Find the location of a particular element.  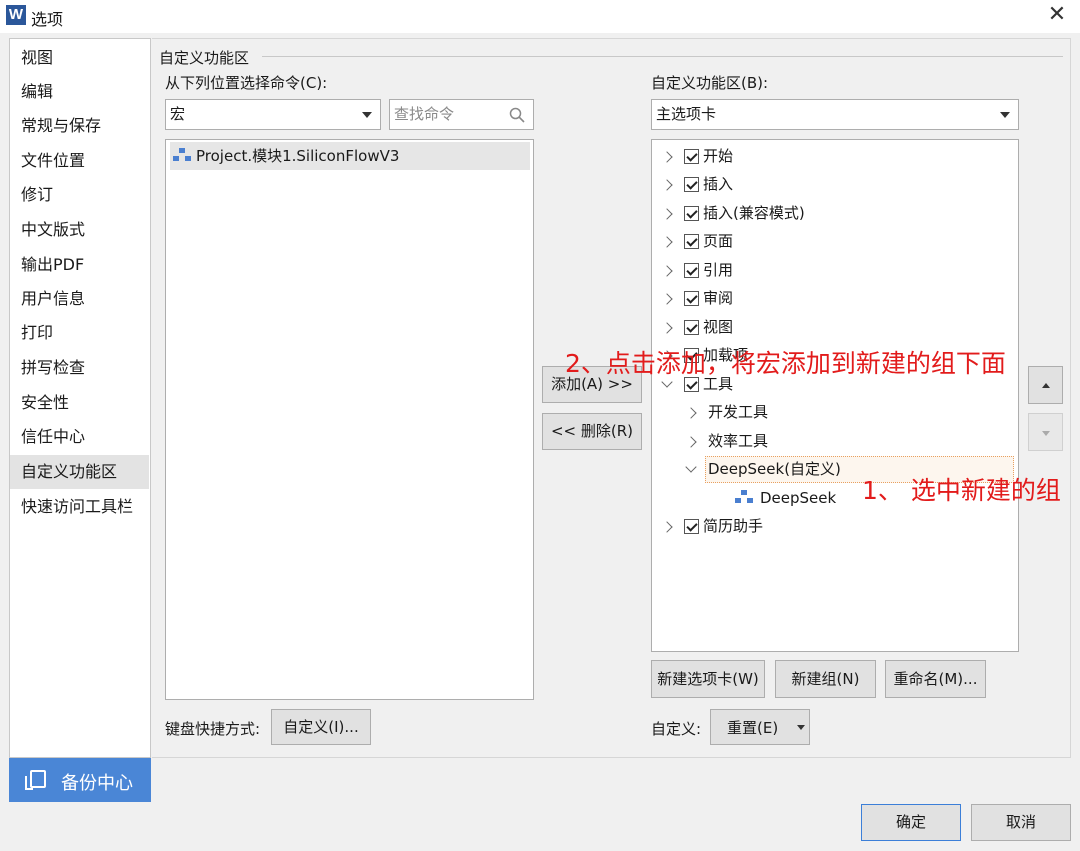

command-search-input: 查找命令 is located at coordinates (461, 114).